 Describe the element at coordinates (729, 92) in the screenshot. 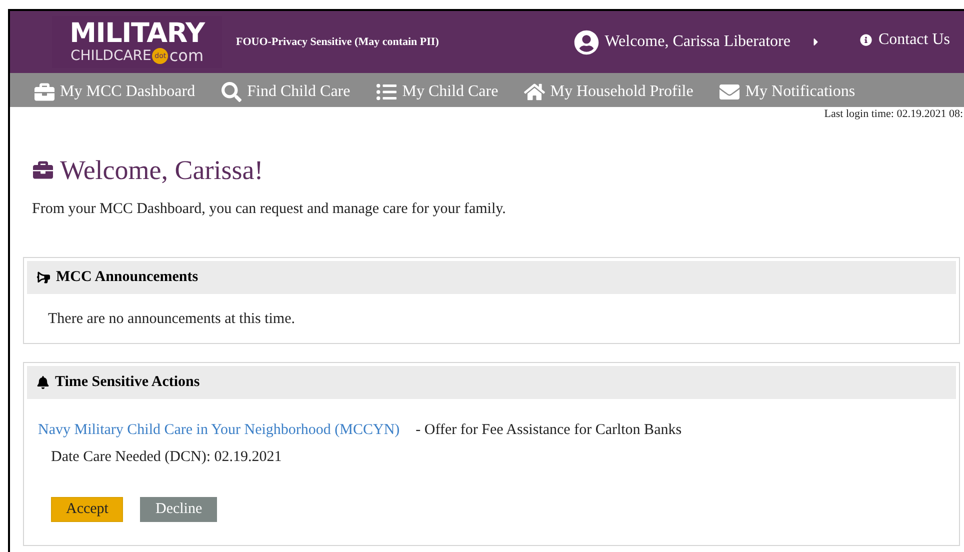

I see `envelope-icon` at that location.